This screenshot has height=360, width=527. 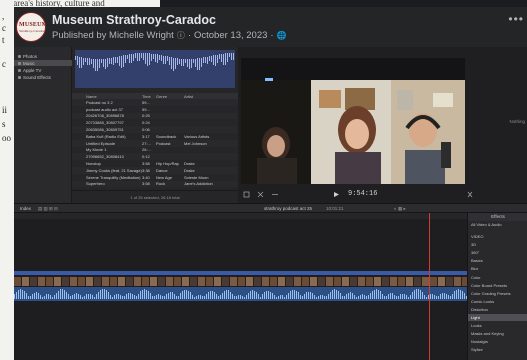 What do you see at coordinates (353, 121) in the screenshot?
I see `video-frame` at bounding box center [353, 121].